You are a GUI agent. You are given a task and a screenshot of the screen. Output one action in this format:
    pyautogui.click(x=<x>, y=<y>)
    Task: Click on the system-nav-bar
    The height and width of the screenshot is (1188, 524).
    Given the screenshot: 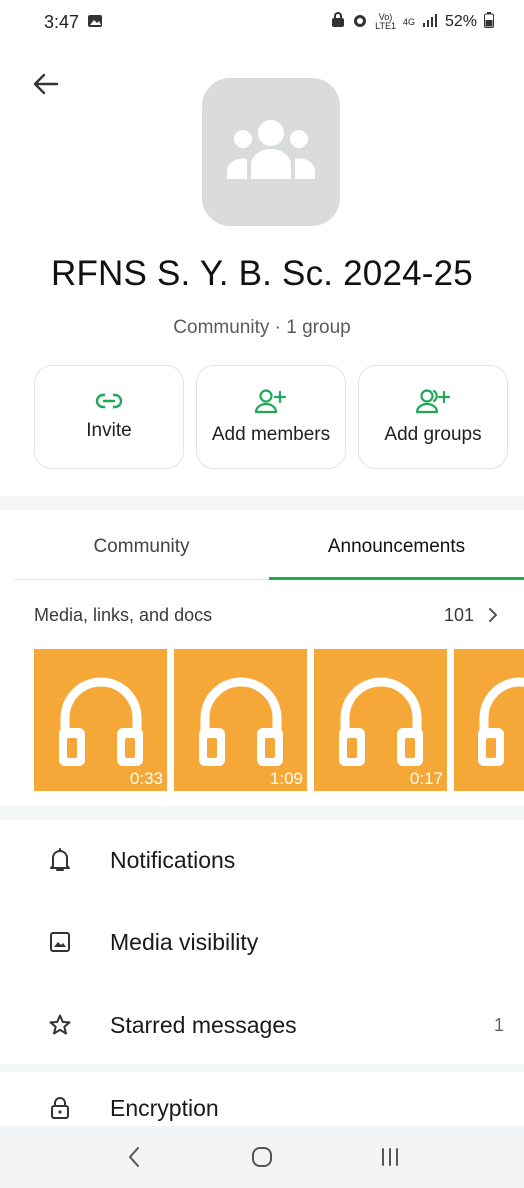 What is the action you would take?
    pyautogui.click(x=262, y=1157)
    